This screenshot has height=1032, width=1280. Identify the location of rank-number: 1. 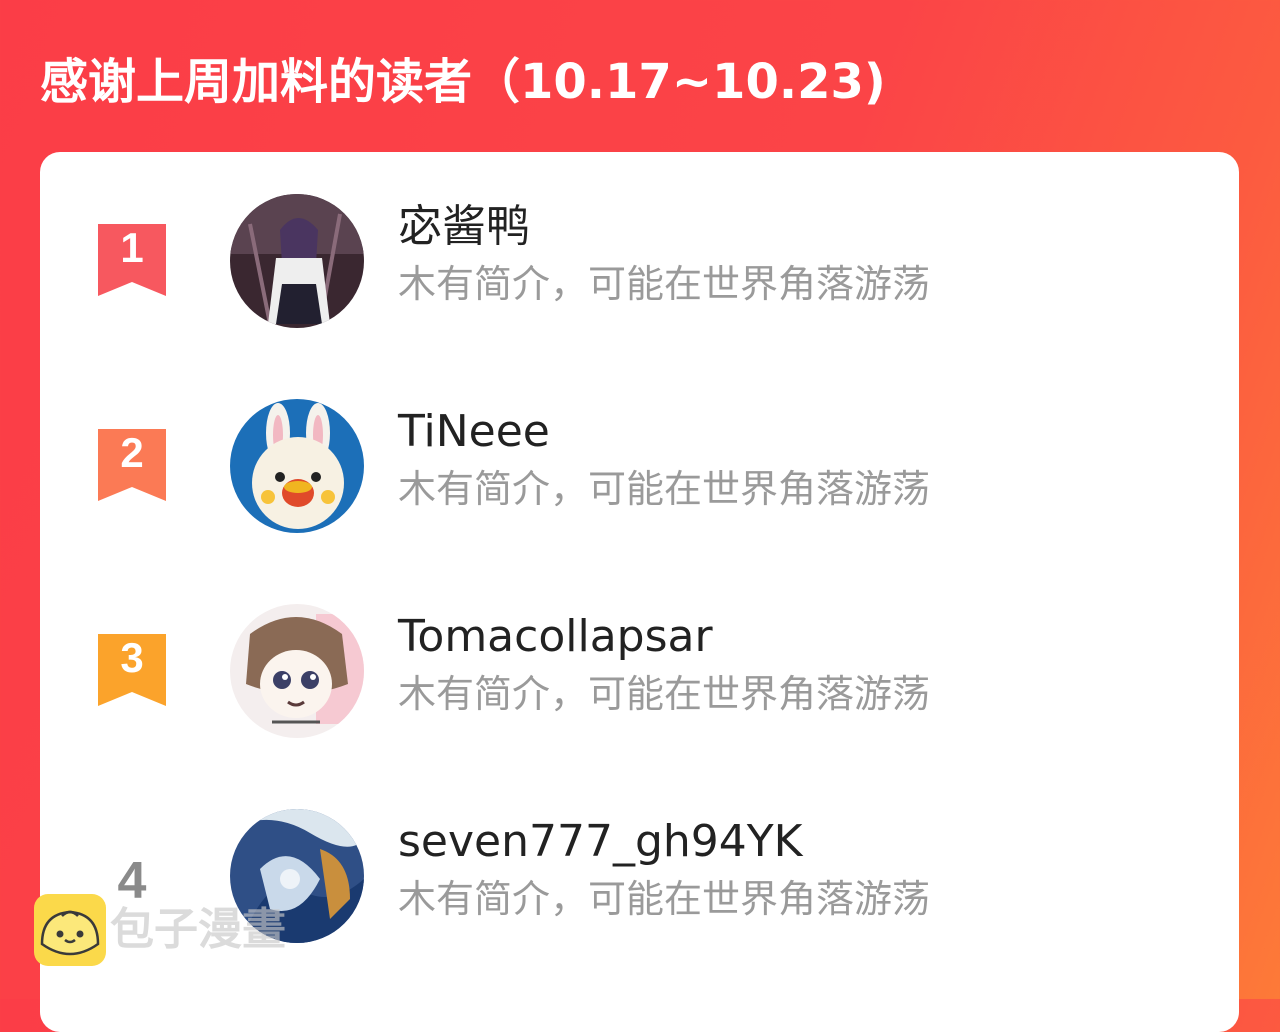
(131, 247).